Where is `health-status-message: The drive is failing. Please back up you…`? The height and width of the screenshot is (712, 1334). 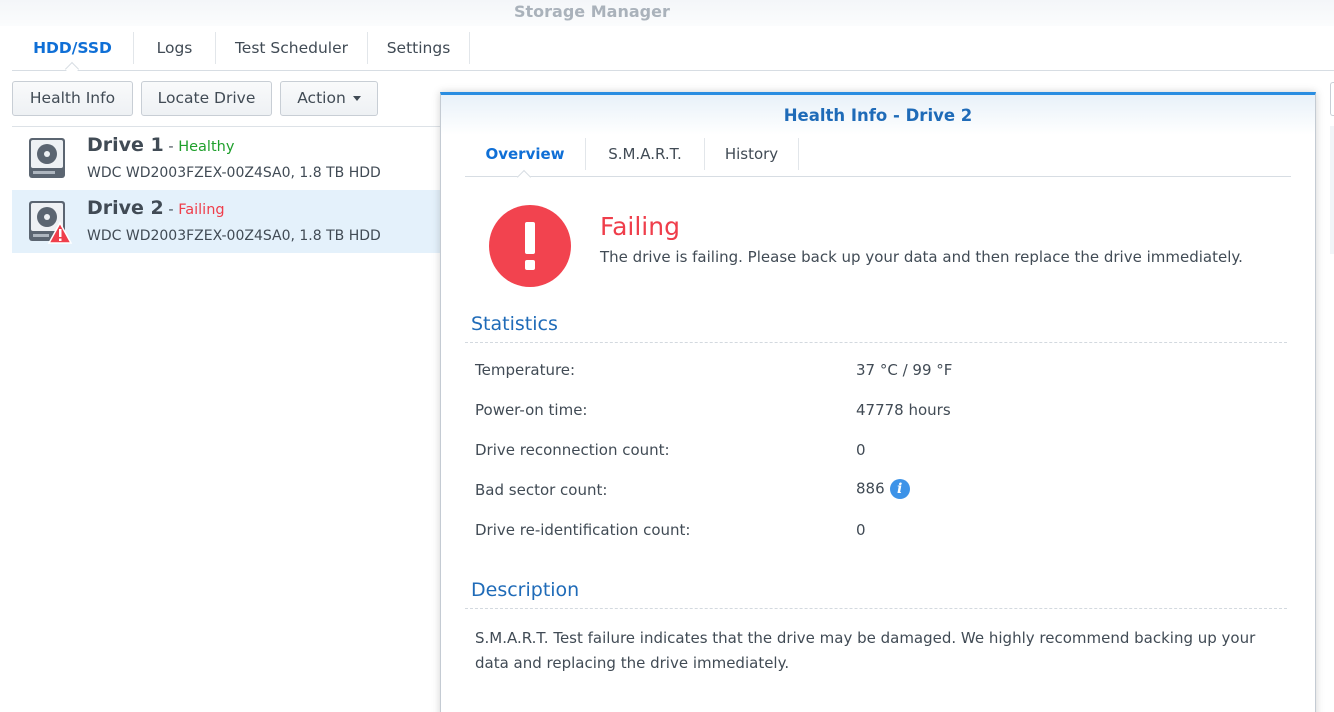 health-status-message: The drive is failing. Please back up you… is located at coordinates (921, 257).